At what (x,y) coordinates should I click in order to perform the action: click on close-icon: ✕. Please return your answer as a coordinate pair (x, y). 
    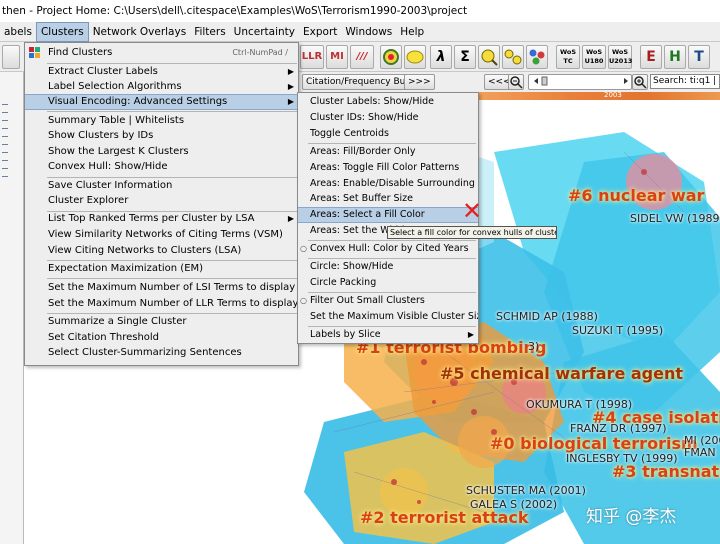
    Looking at the image, I should click on (472, 211).